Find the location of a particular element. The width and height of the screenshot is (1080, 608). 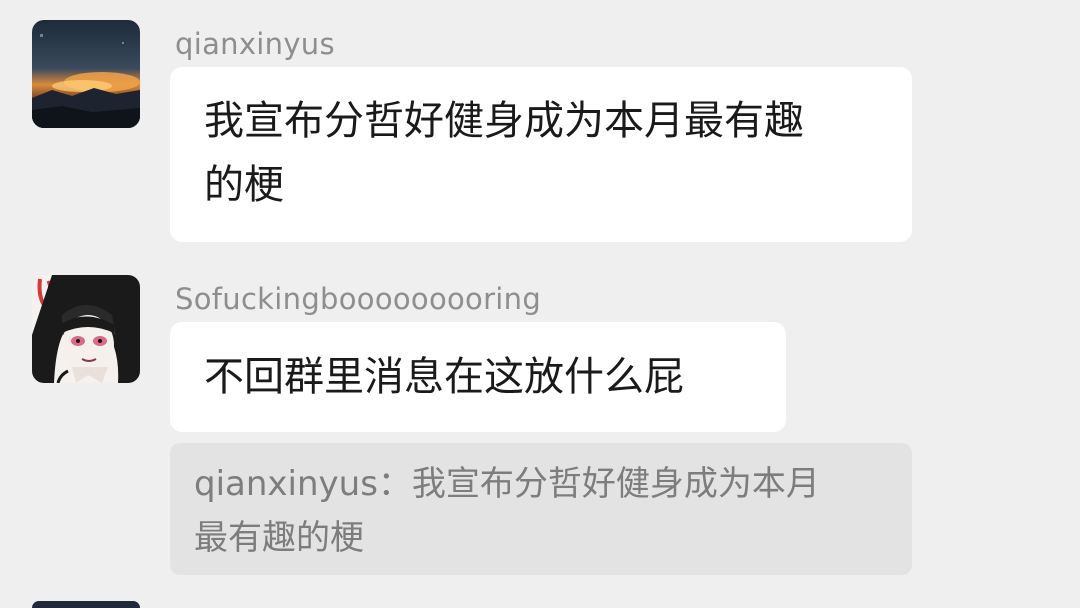

anime-avatar-icon is located at coordinates (86, 329).